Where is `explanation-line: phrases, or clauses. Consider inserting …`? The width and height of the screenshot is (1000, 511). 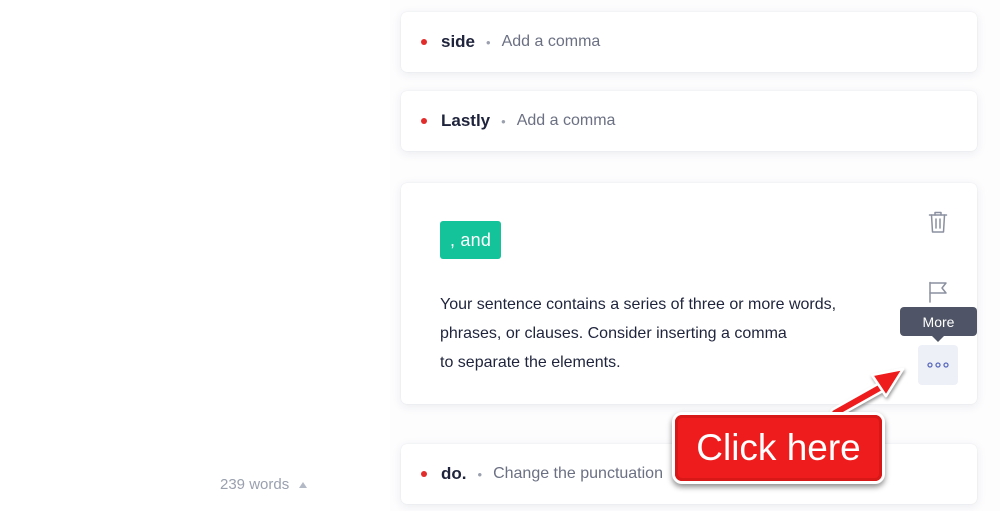
explanation-line: phrases, or clauses. Consider inserting … is located at coordinates (613, 333).